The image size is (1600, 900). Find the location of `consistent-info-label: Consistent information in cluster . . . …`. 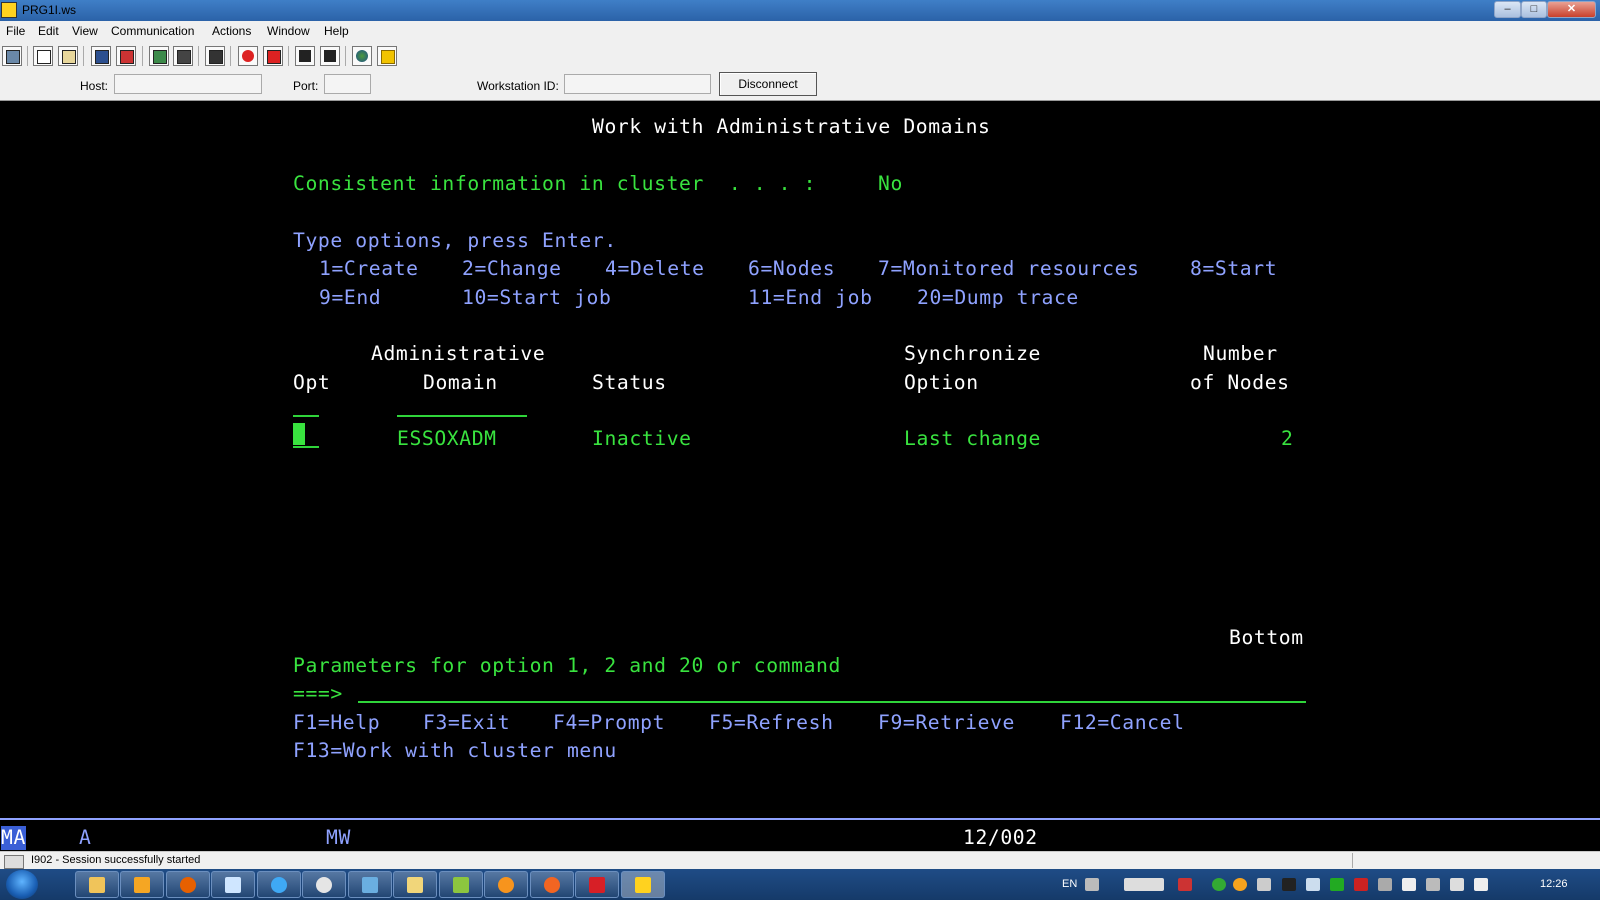

consistent-info-label: Consistent information in cluster . . . … is located at coordinates (555, 183).